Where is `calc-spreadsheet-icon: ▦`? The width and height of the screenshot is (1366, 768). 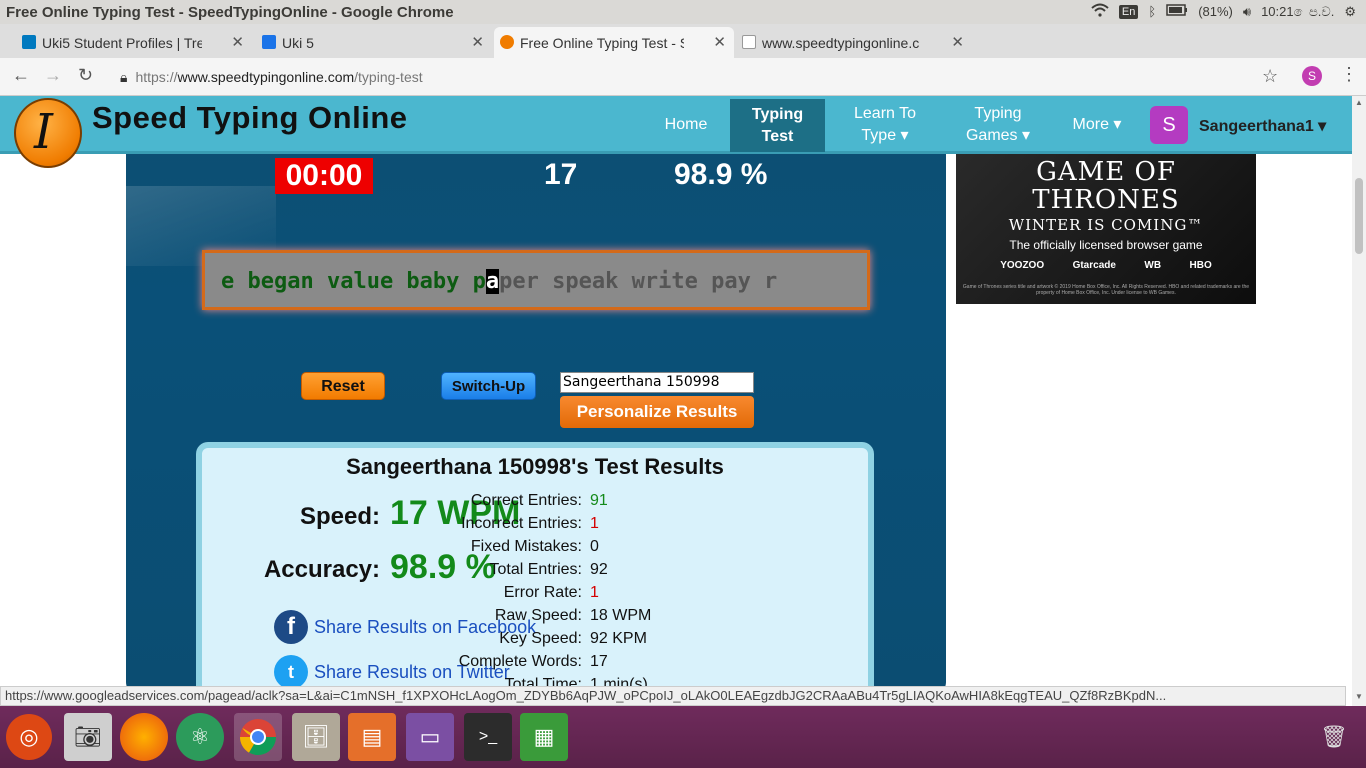
calc-spreadsheet-icon: ▦ is located at coordinates (544, 737).